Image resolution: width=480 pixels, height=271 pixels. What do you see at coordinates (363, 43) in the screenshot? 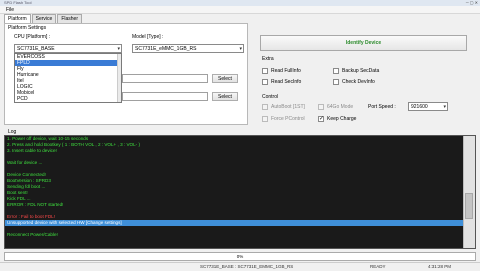
I see `identify-device-button: Identify Device` at bounding box center [363, 43].